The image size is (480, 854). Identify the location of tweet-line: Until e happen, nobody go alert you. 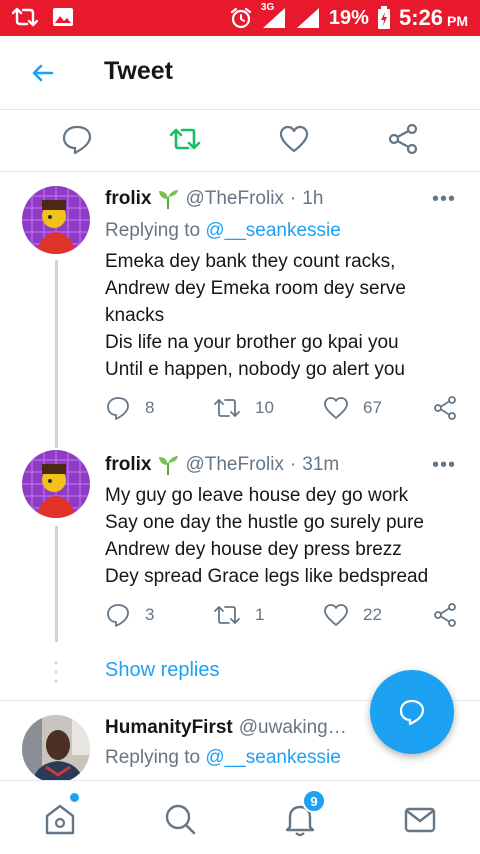
(255, 369).